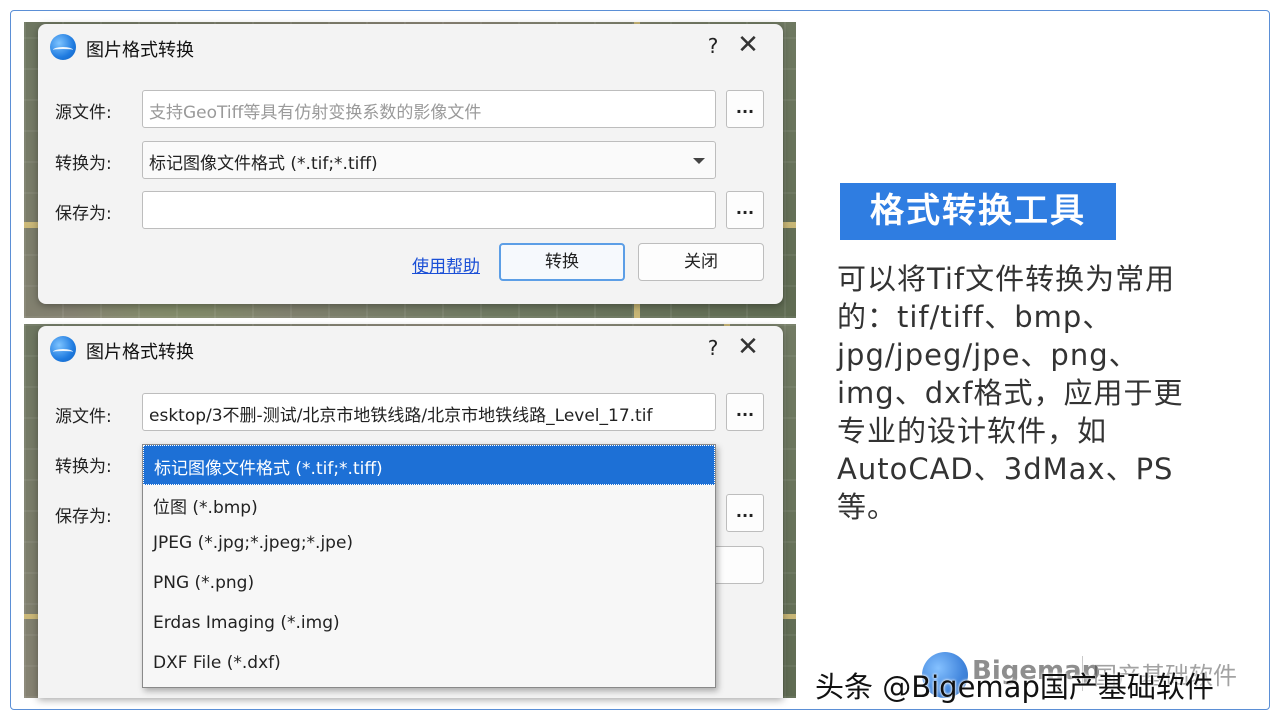  What do you see at coordinates (263, 164) in the screenshot?
I see `format-select-value: 标记图像文件格式 (*.tif;*.tiff)` at bounding box center [263, 164].